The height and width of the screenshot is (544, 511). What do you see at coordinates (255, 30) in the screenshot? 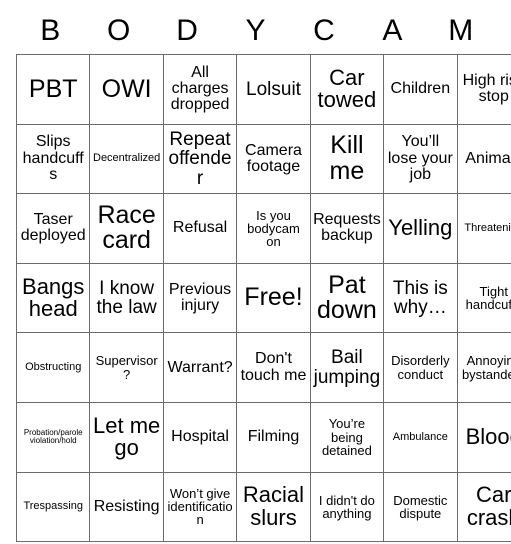
I see `header-letter-3: Y` at bounding box center [255, 30].